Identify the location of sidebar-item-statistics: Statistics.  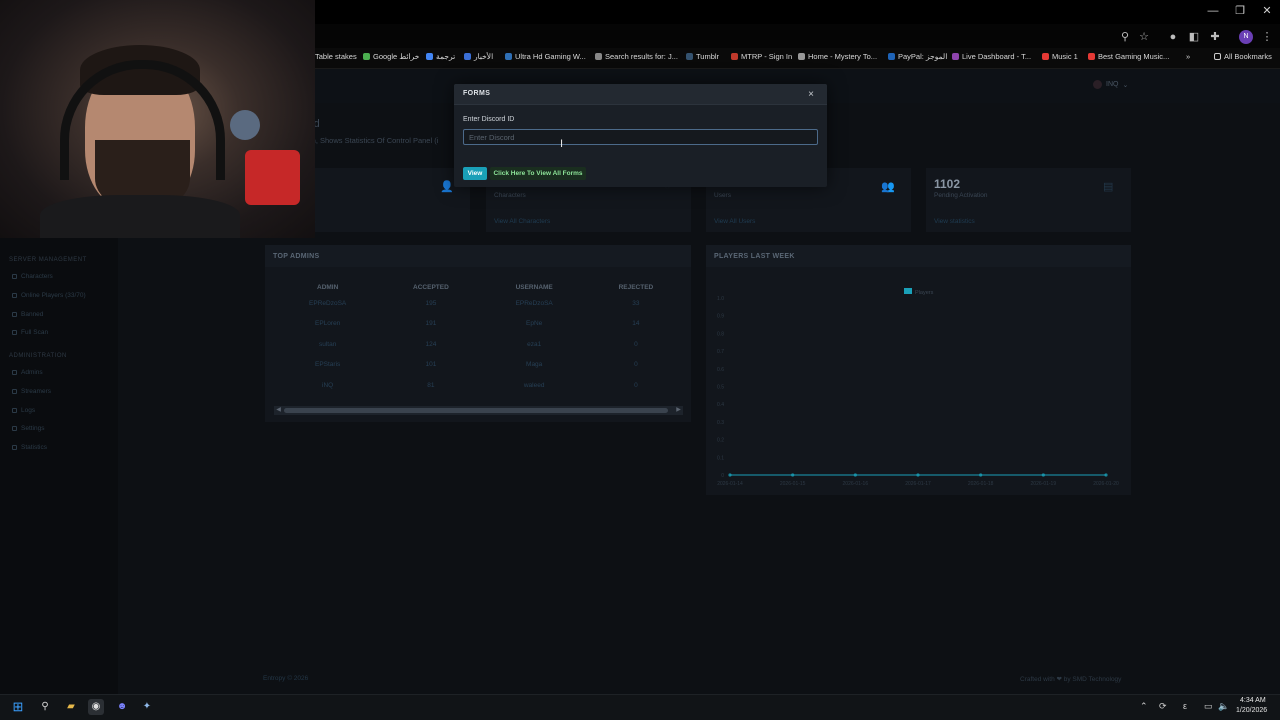
(29, 447).